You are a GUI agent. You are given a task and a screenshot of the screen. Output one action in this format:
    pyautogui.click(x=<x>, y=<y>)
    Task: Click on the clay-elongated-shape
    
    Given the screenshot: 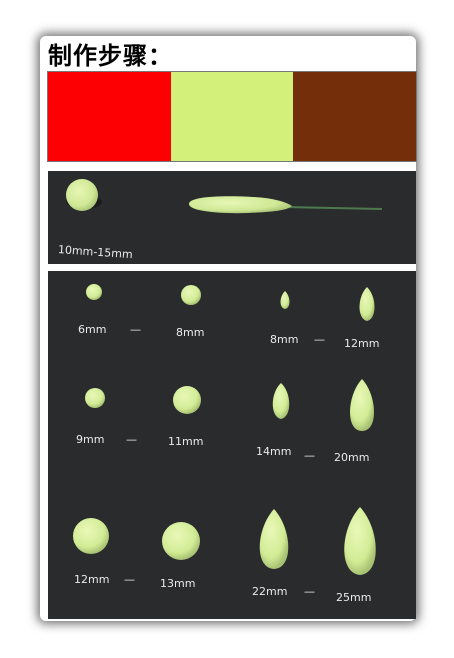 What is the action you would take?
    pyautogui.click(x=240, y=205)
    